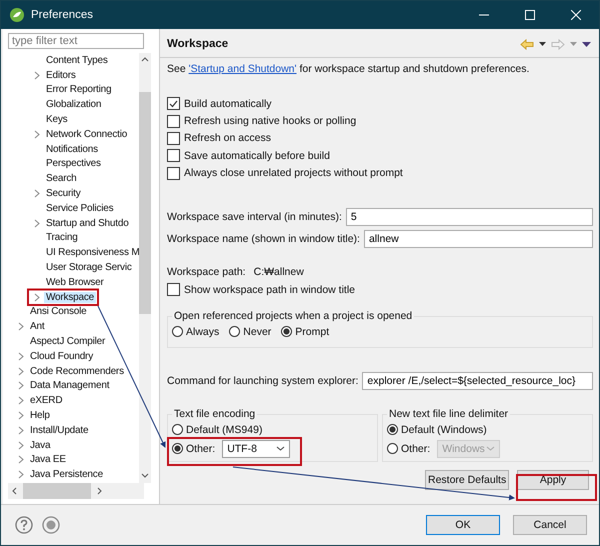 The image size is (600, 546). I want to click on field-label: Workspace save interval (in minutes):, so click(254, 216).